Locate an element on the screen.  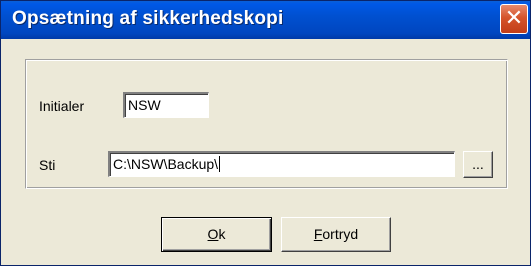
cancel-button: Fortryd is located at coordinates (336, 234).